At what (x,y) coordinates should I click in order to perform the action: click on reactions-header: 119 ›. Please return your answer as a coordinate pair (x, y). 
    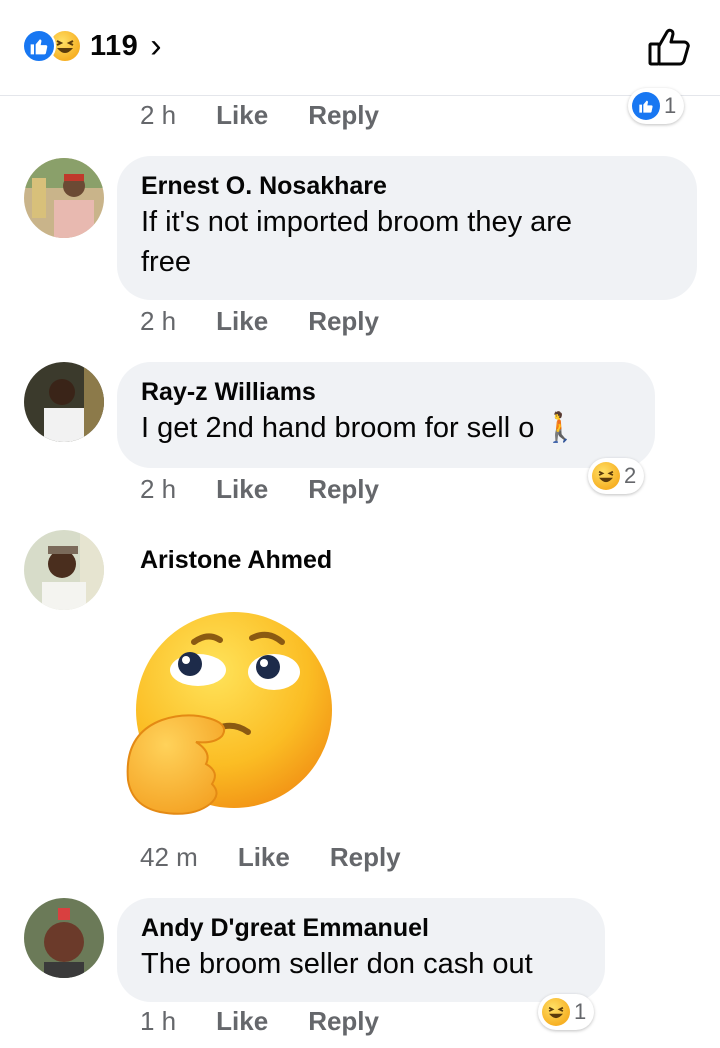
    Looking at the image, I should click on (360, 48).